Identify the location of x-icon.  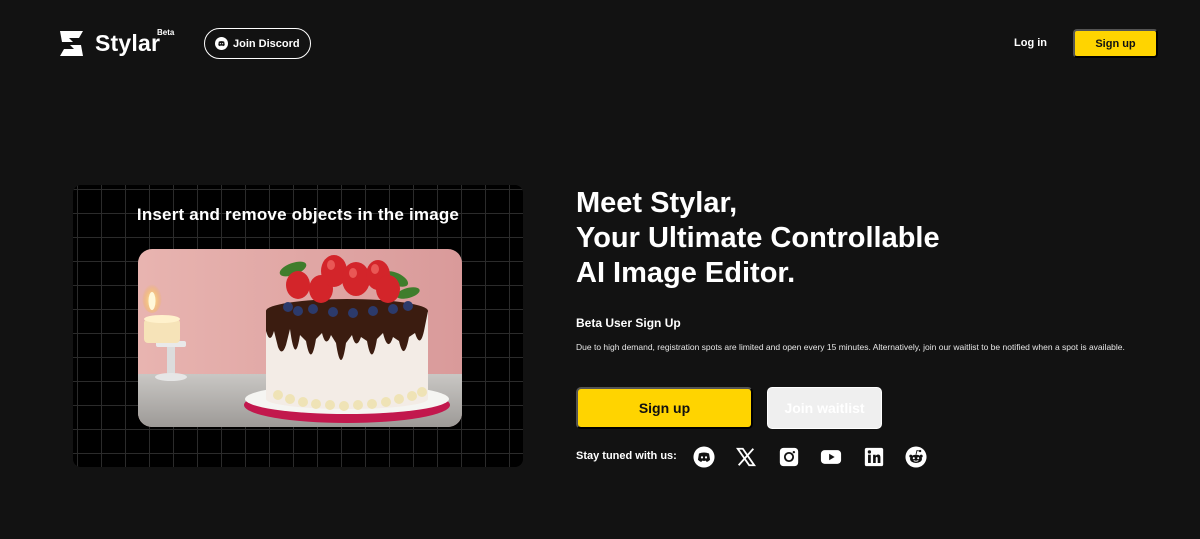
(745, 456).